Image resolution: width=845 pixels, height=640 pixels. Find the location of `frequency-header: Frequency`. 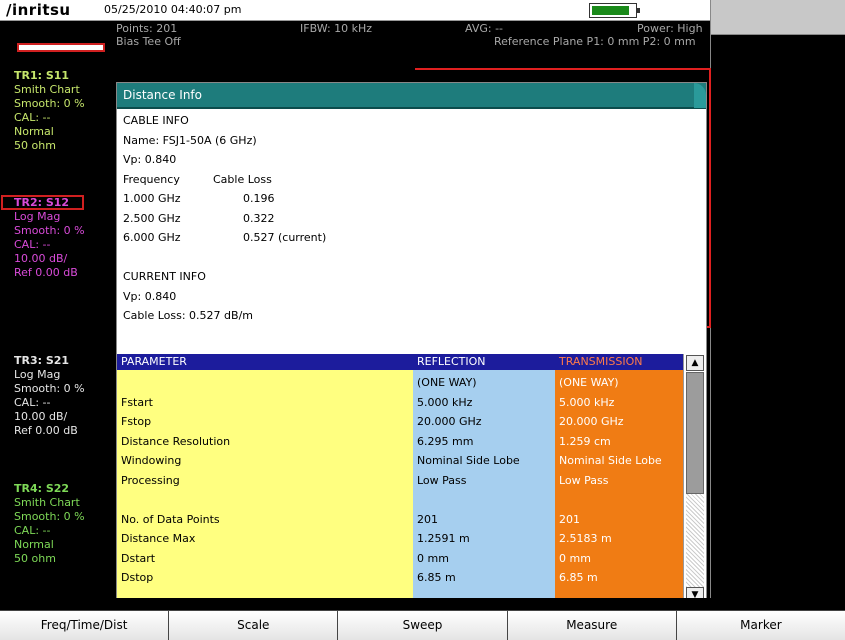

frequency-header: Frequency is located at coordinates (151, 179).